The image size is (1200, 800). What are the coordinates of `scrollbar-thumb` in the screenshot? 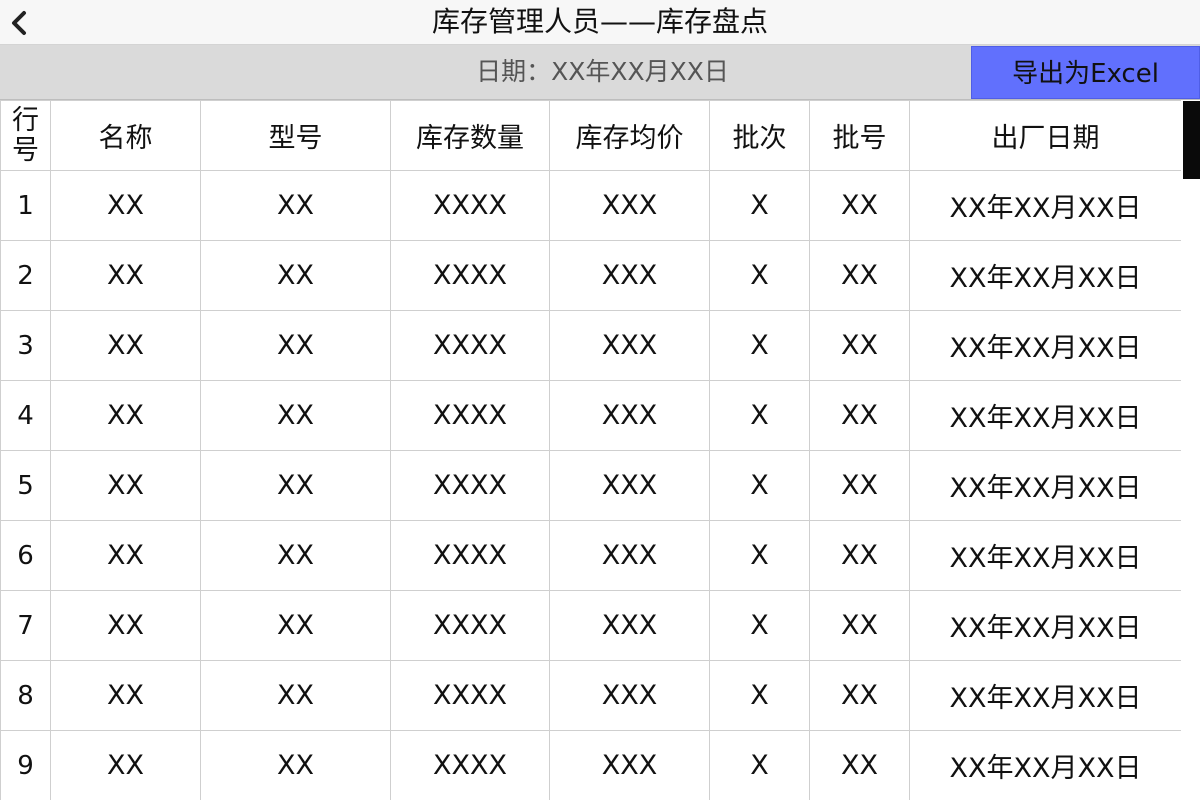 It's located at (1191, 140).